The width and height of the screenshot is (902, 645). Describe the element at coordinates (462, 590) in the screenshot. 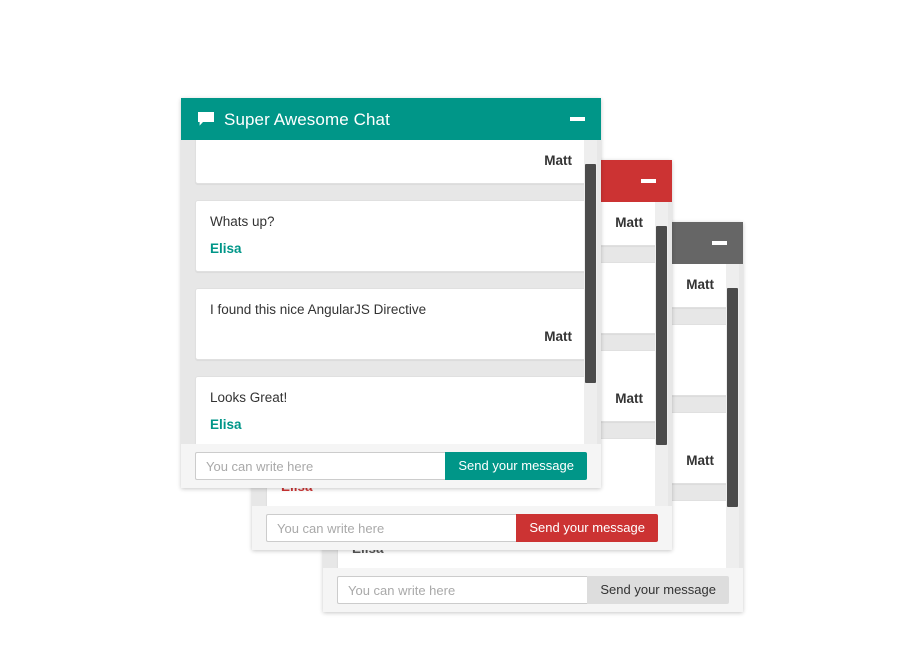

I see `chat-window-gray-message-input` at that location.